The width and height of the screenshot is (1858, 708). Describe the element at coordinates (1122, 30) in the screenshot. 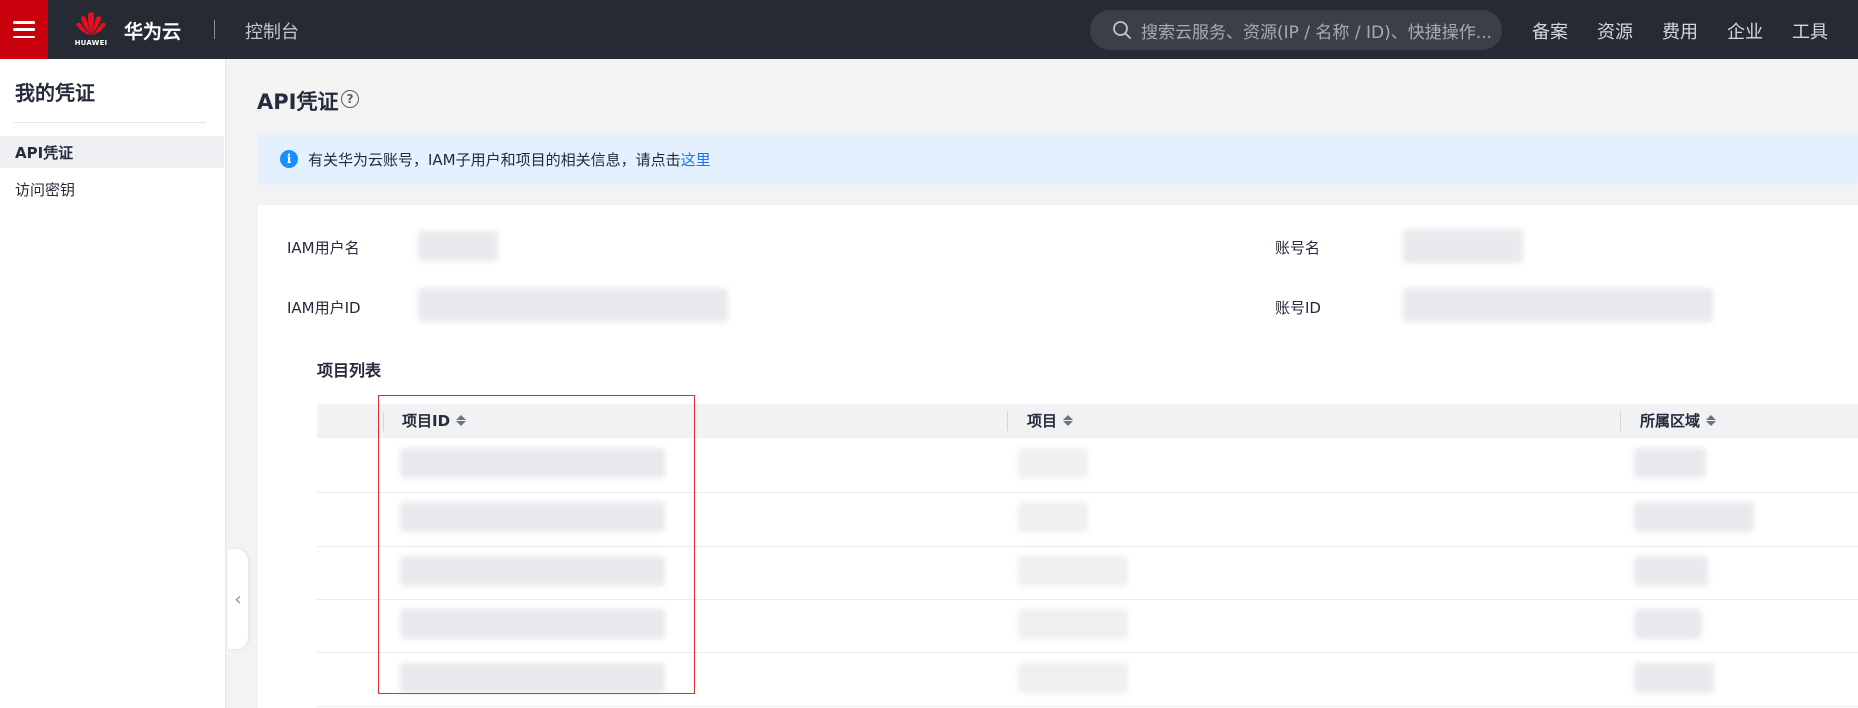

I see `search-icon` at that location.